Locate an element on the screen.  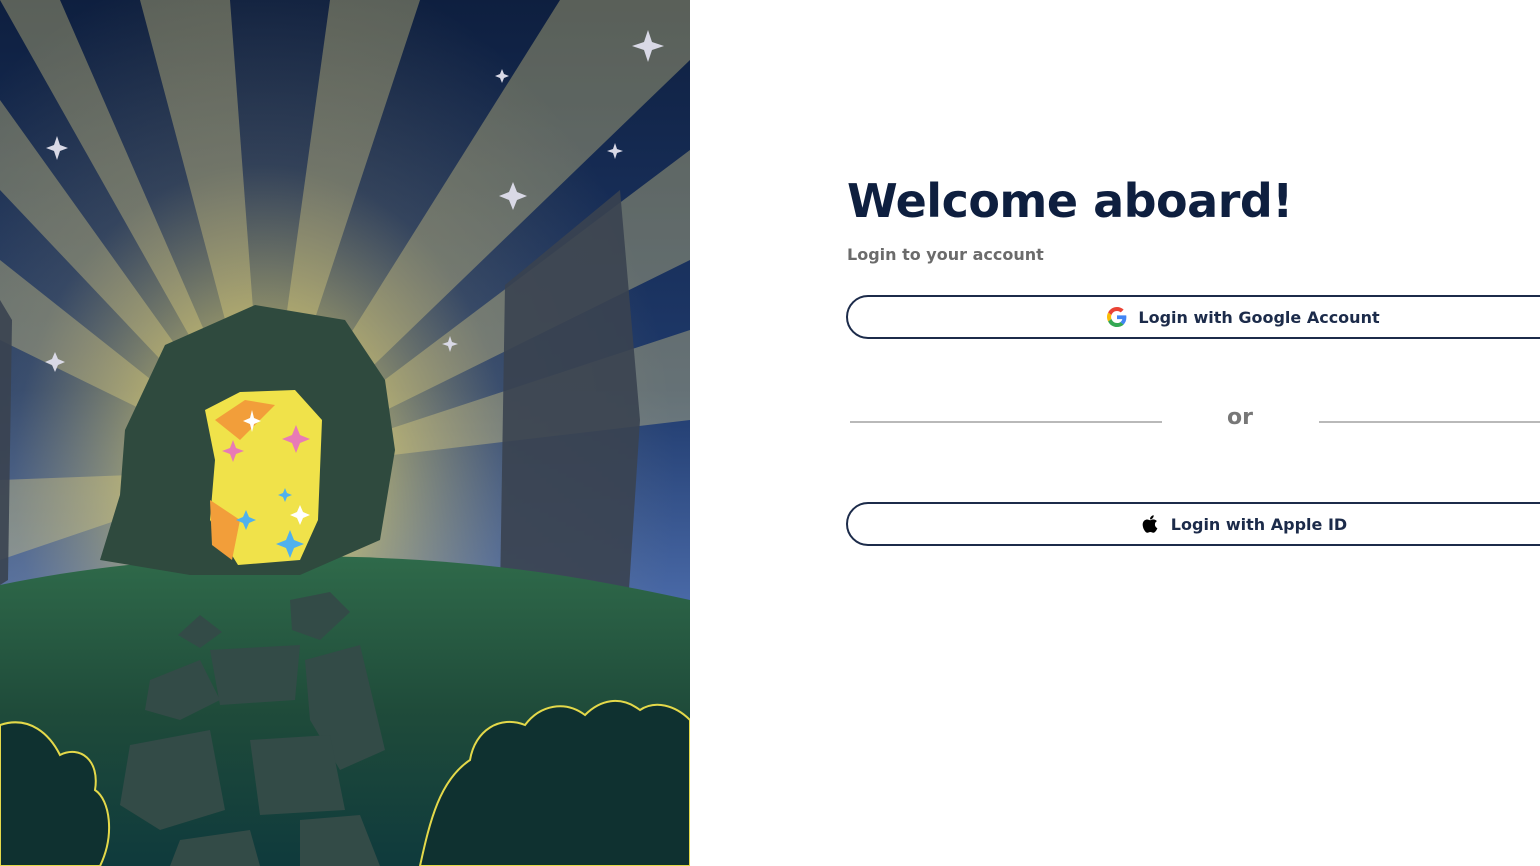
google-login-button: Login with Google Account is located at coordinates (1193, 317).